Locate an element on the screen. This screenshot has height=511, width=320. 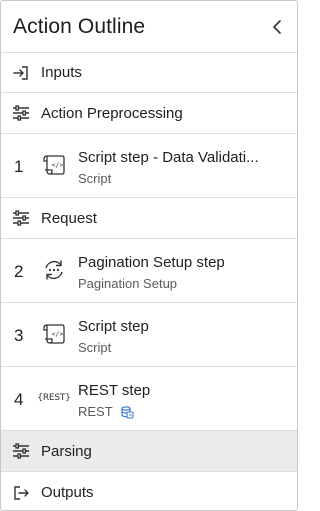
outline-item-label: Inputs is located at coordinates (61, 72).